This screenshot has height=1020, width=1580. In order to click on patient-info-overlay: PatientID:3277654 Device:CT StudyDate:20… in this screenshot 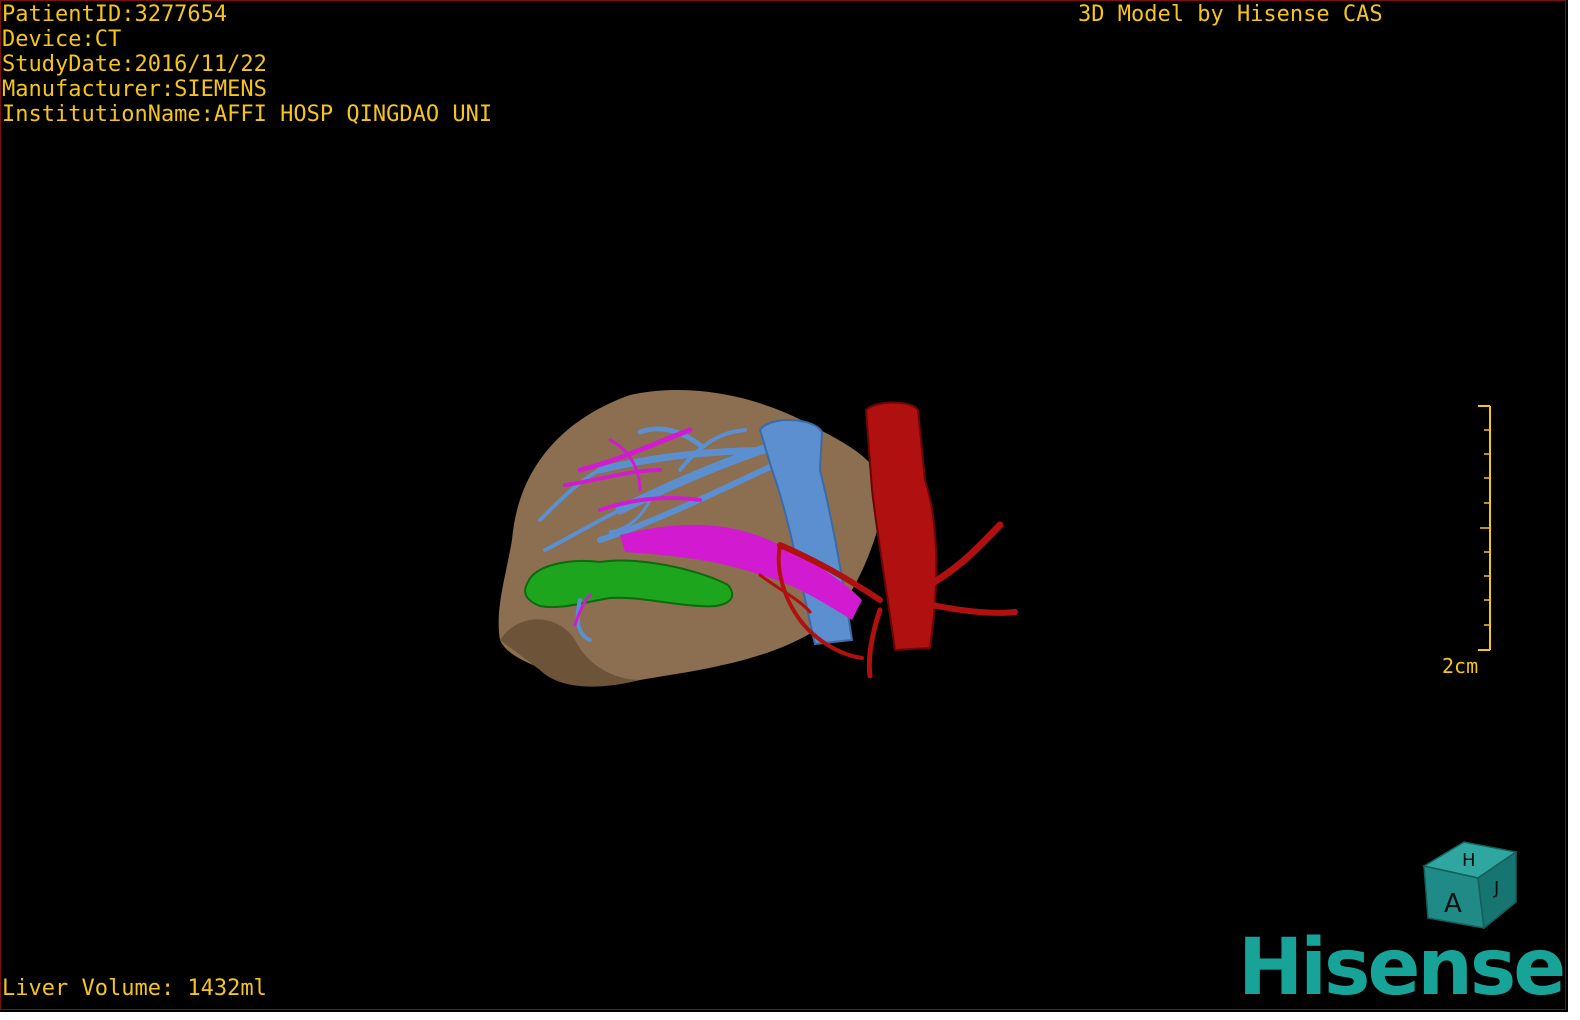, I will do `click(247, 64)`.